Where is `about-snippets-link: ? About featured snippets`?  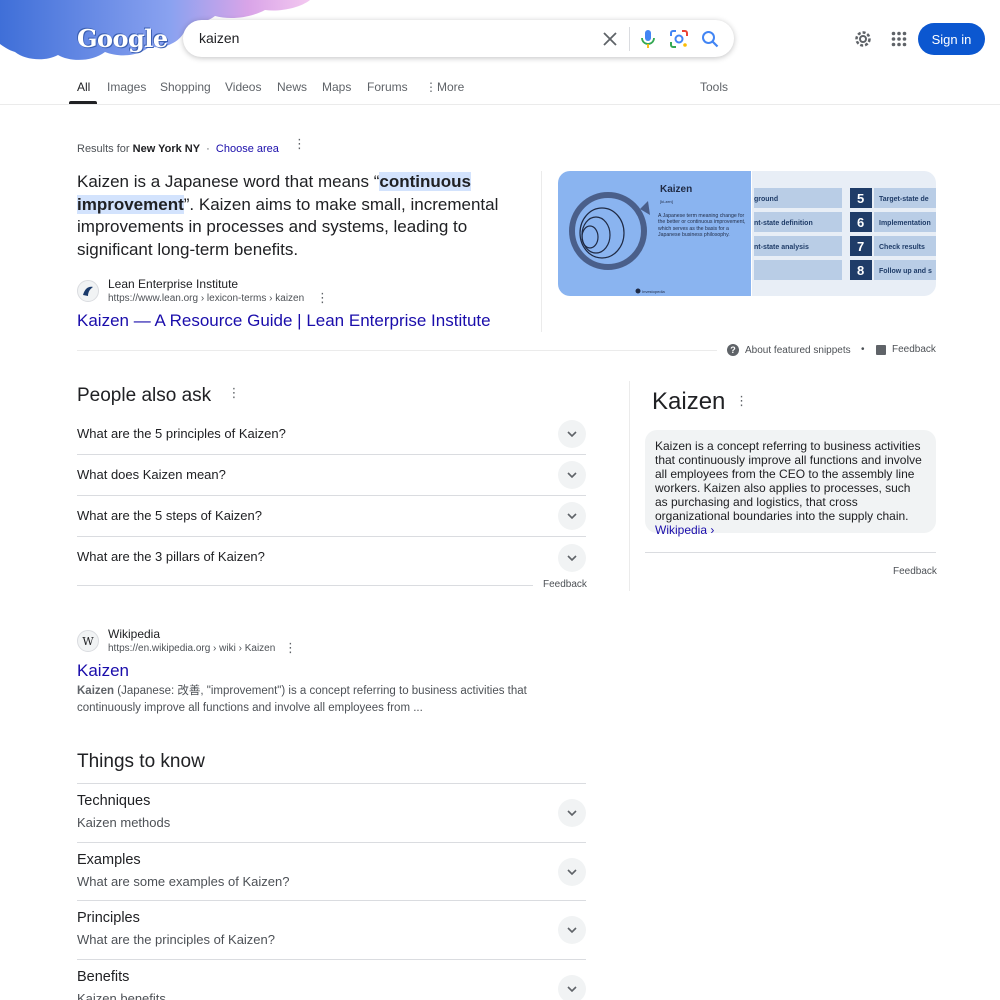 about-snippets-link: ? About featured snippets is located at coordinates (789, 350).